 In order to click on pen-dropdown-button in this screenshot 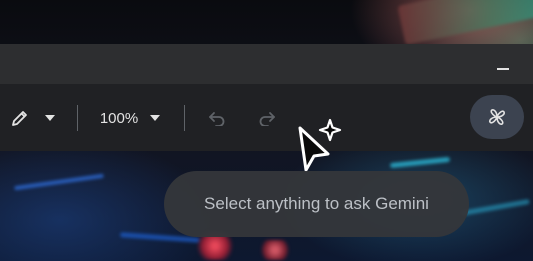, I will do `click(50, 118)`.